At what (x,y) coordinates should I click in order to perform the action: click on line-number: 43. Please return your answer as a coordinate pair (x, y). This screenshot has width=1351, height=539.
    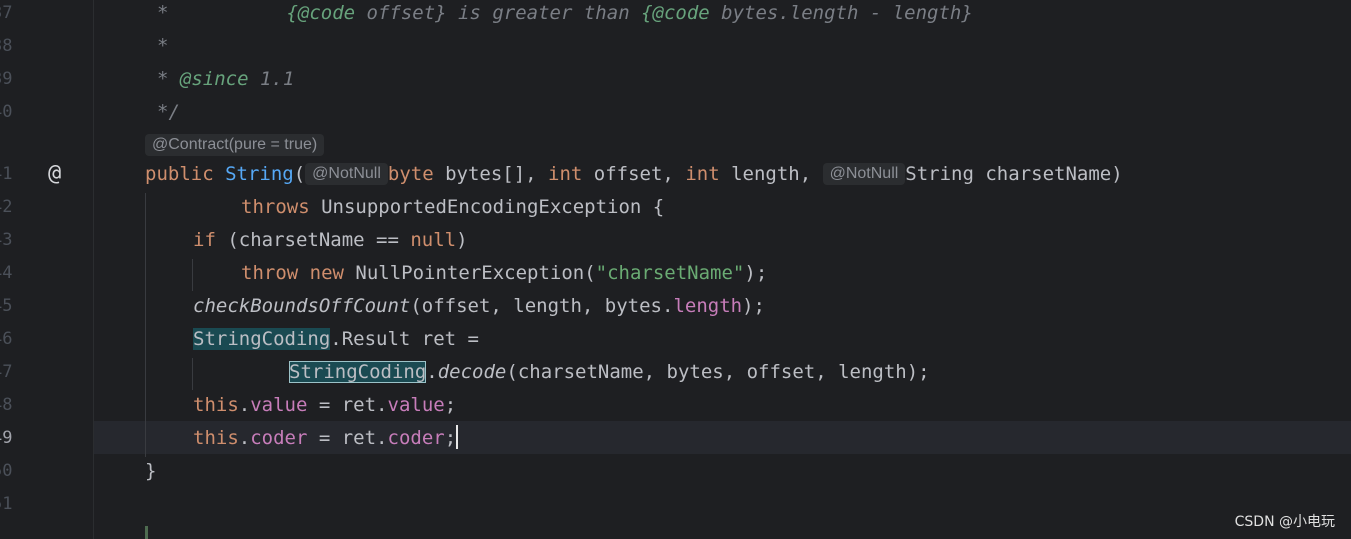
    Looking at the image, I should click on (8, 240).